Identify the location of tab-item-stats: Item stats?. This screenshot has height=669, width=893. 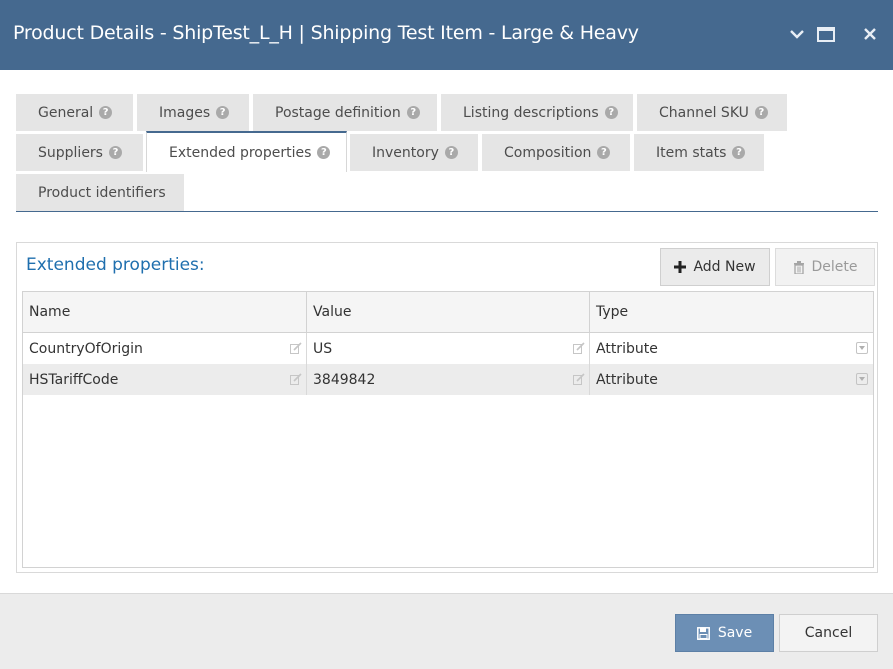
(699, 152).